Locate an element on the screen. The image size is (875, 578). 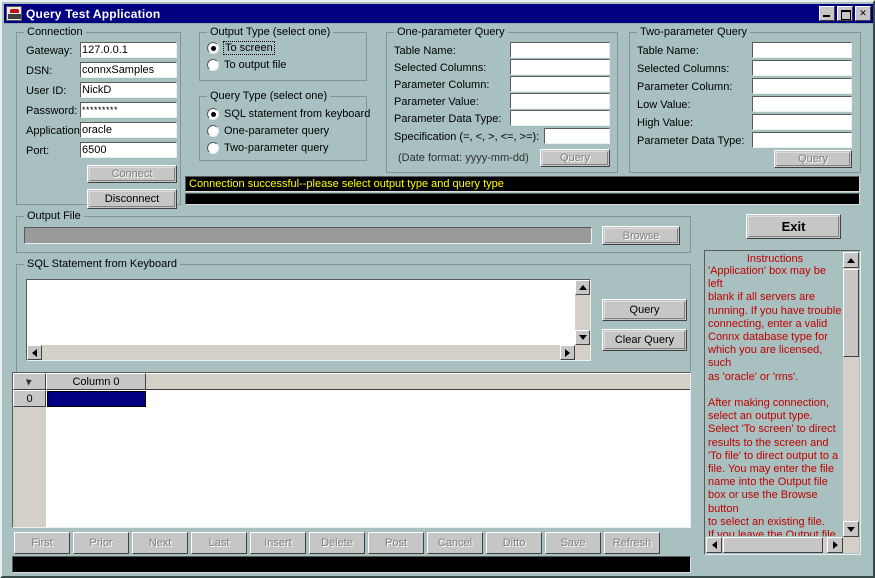
grid-header-row: Column 0 is located at coordinates (351, 381).